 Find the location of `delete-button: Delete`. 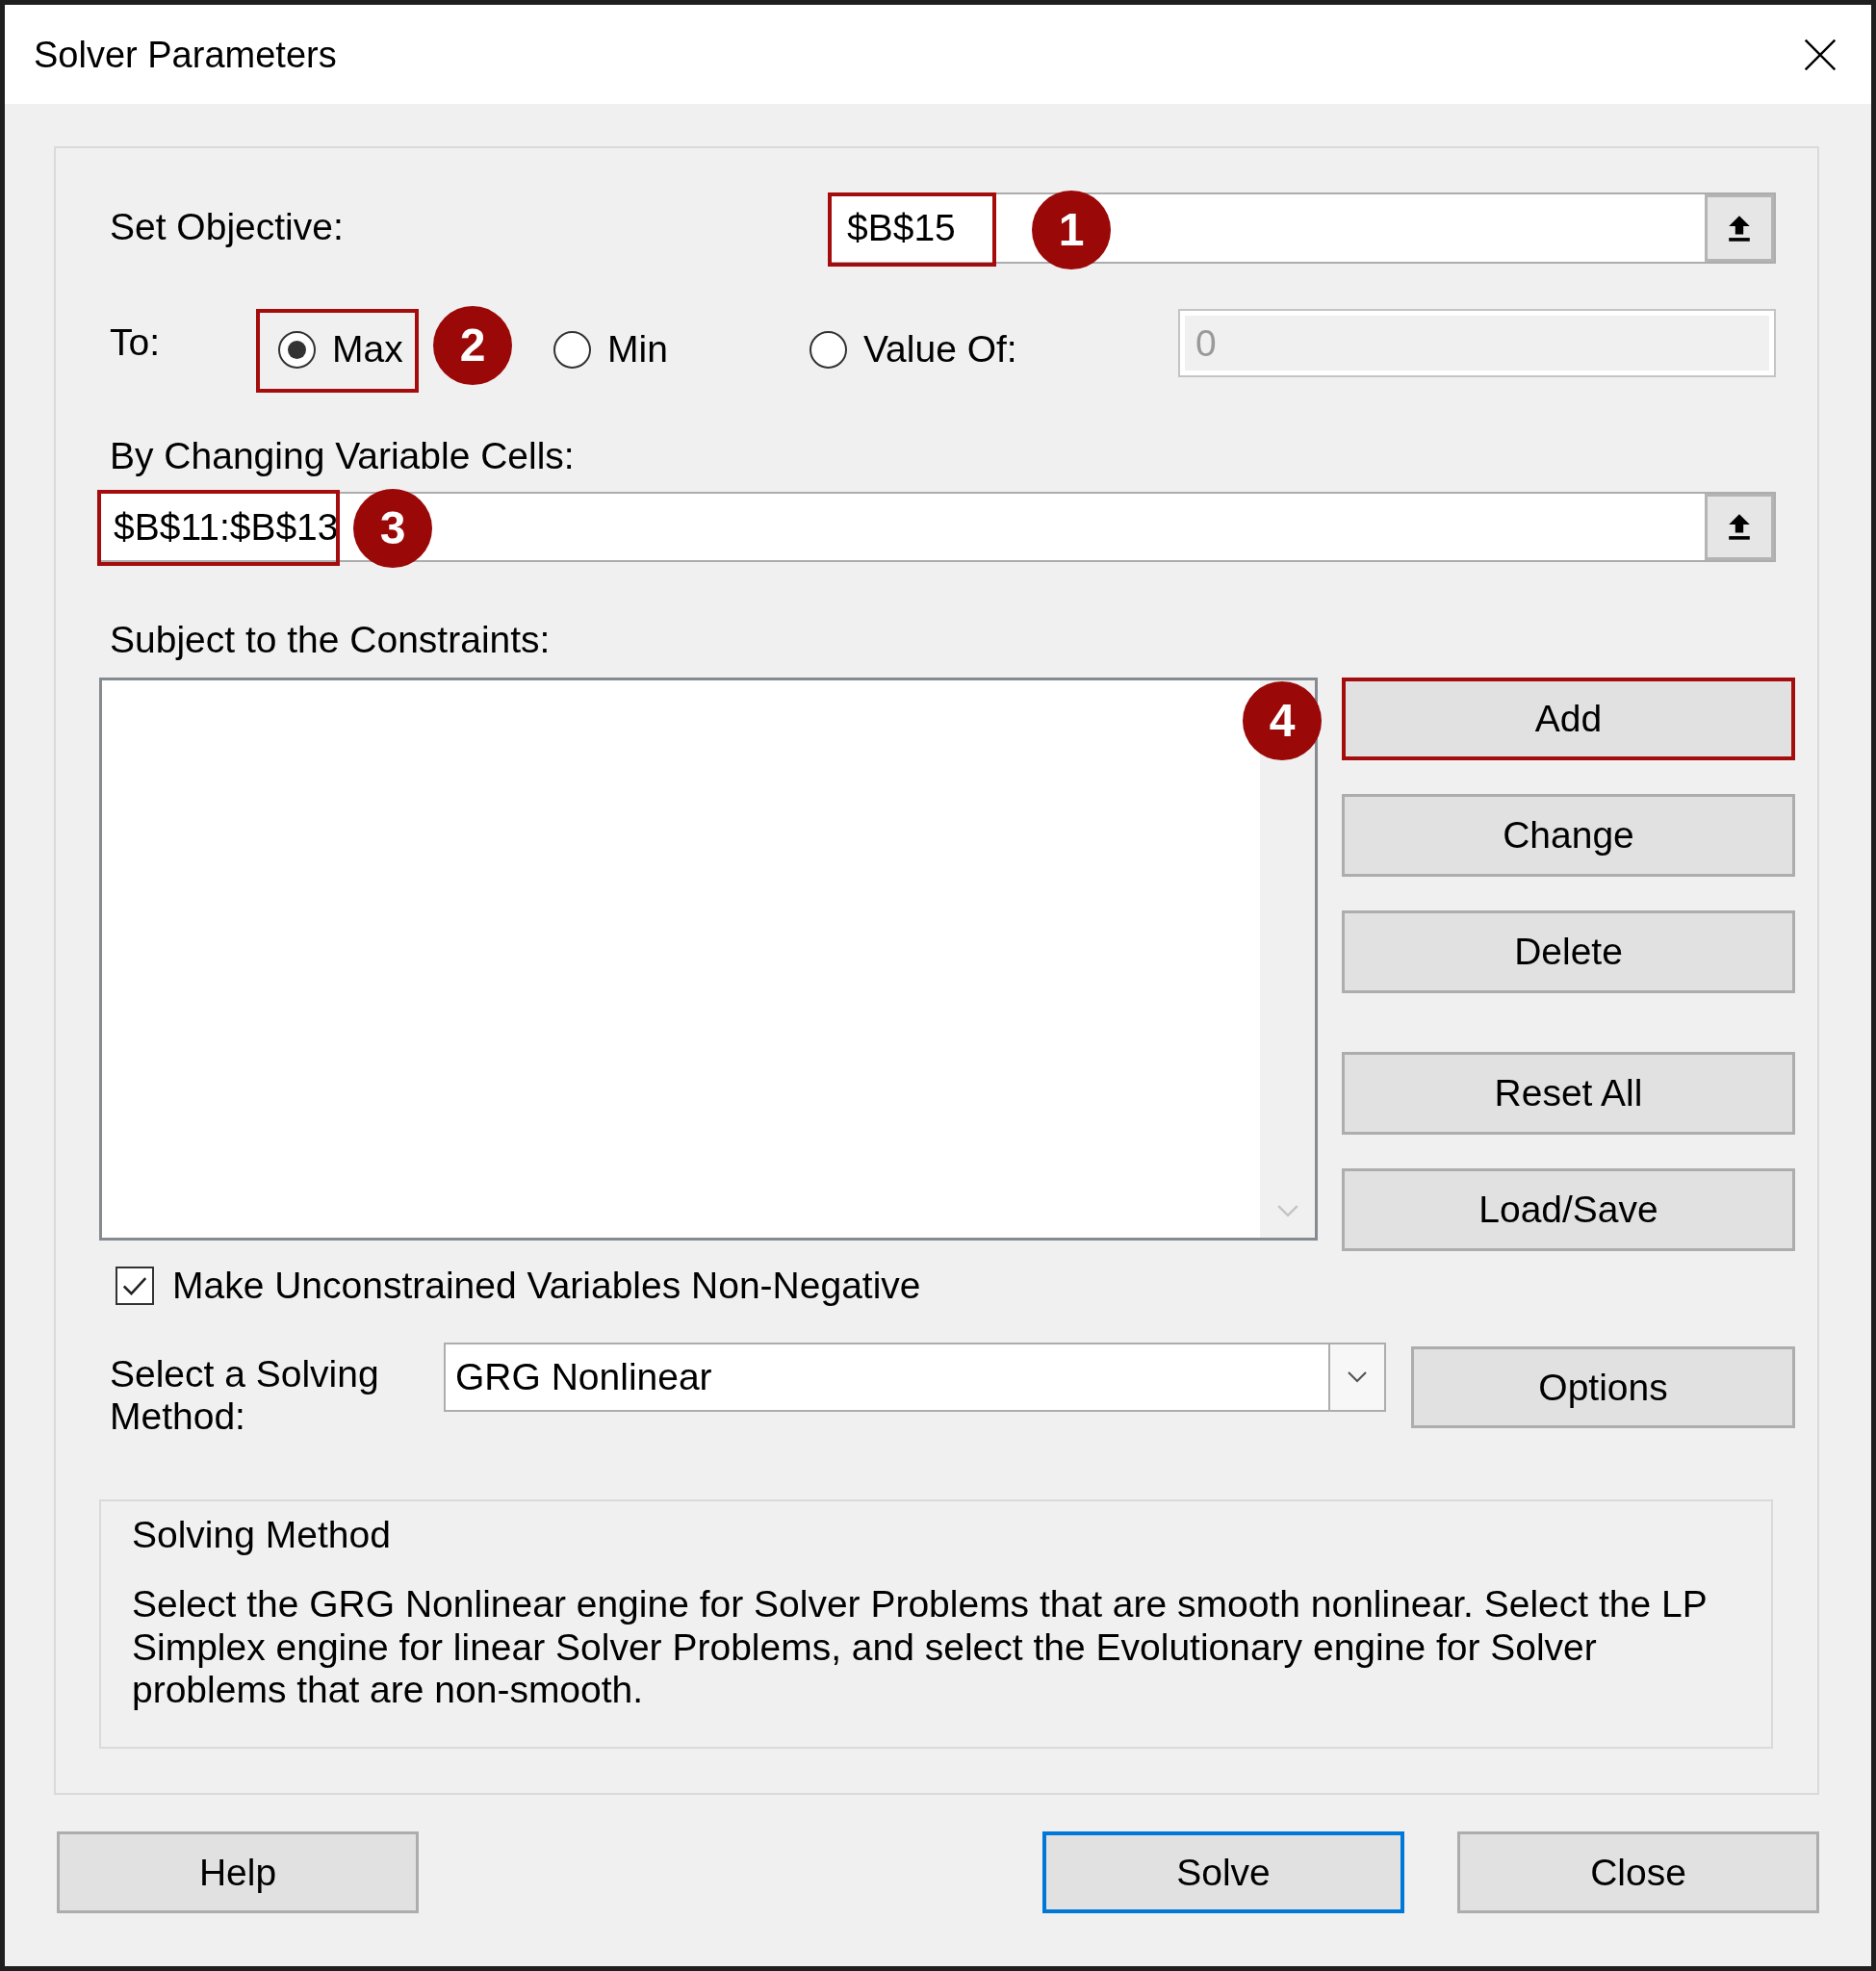

delete-button: Delete is located at coordinates (1568, 951).